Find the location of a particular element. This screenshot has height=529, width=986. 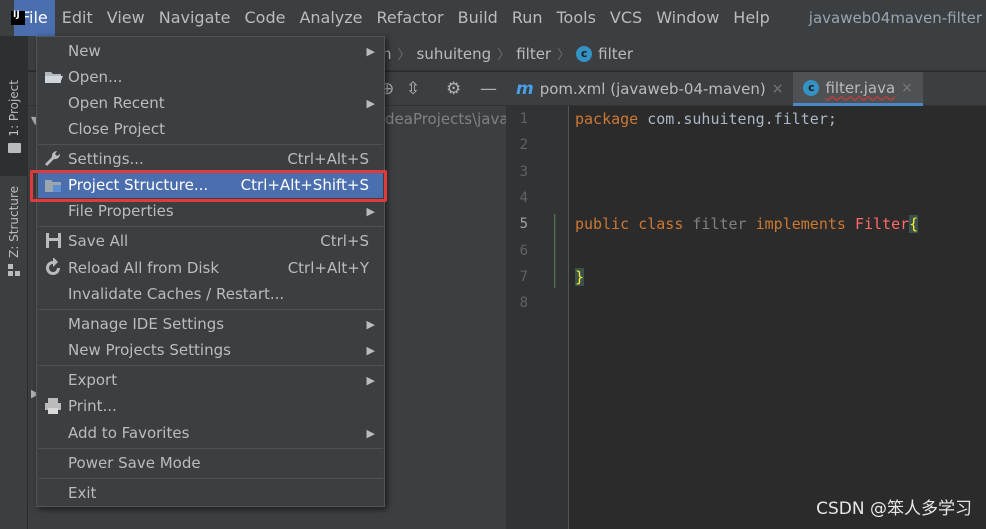

wrench-icon is located at coordinates (53, 158).